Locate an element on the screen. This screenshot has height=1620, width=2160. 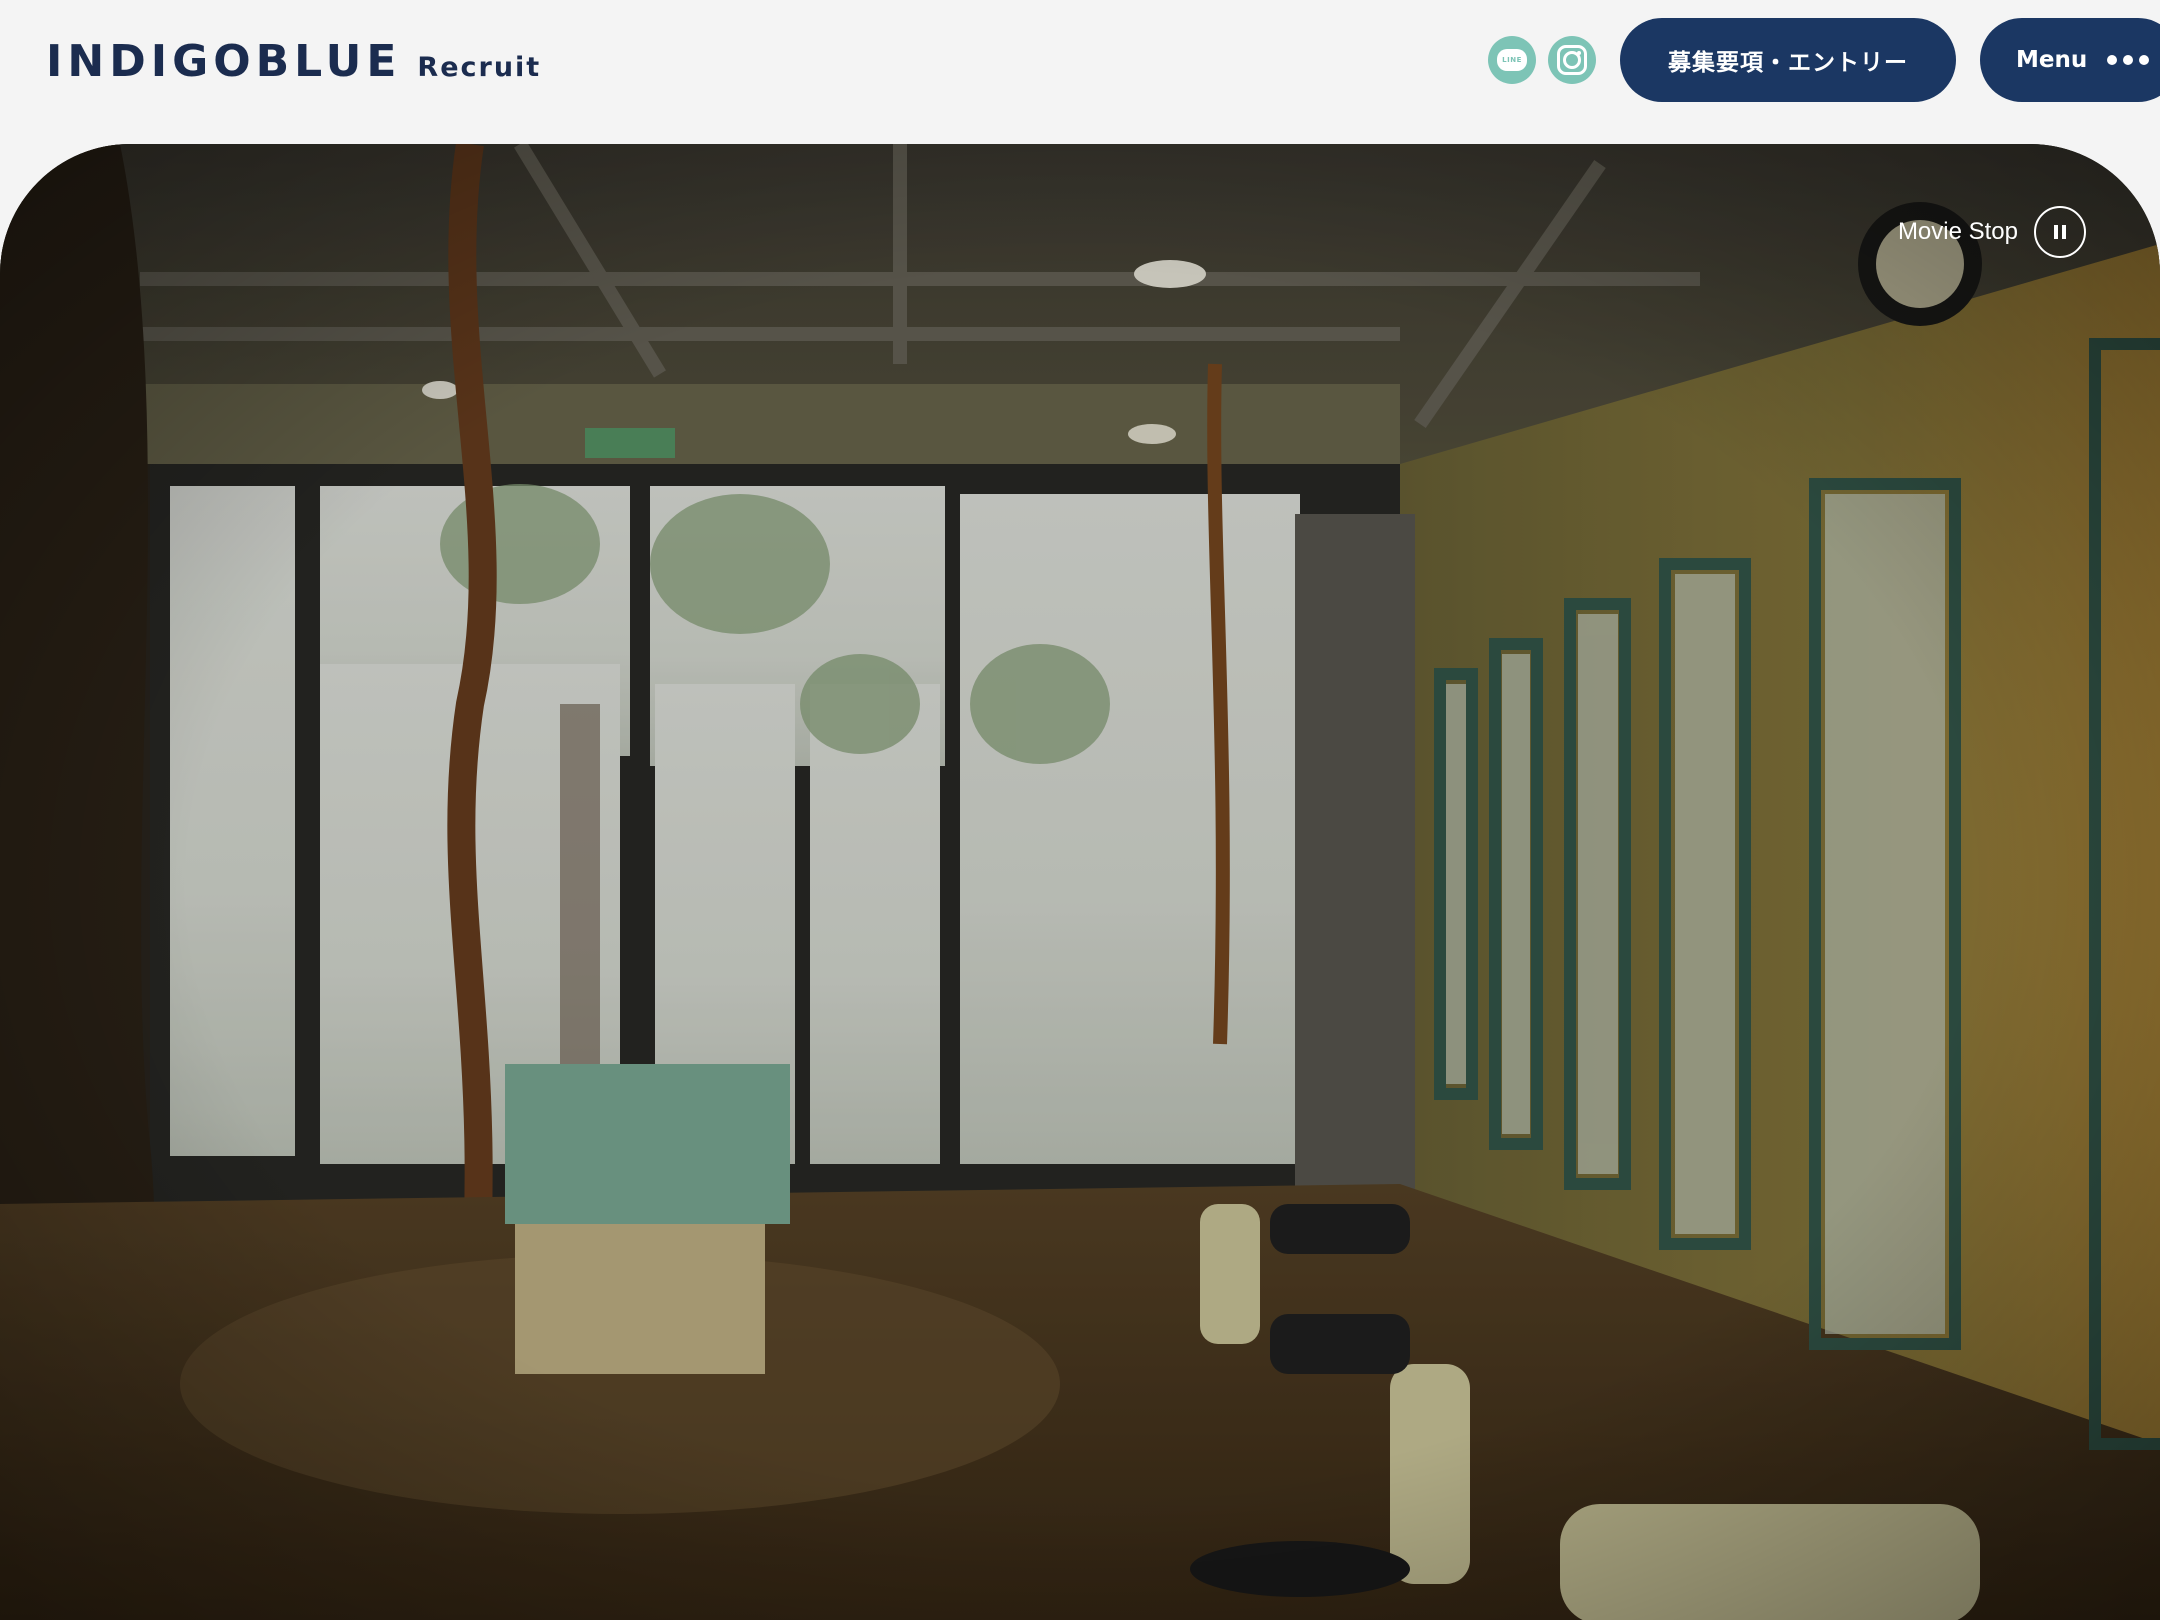
menu-button-label: Menu is located at coordinates (2052, 60).